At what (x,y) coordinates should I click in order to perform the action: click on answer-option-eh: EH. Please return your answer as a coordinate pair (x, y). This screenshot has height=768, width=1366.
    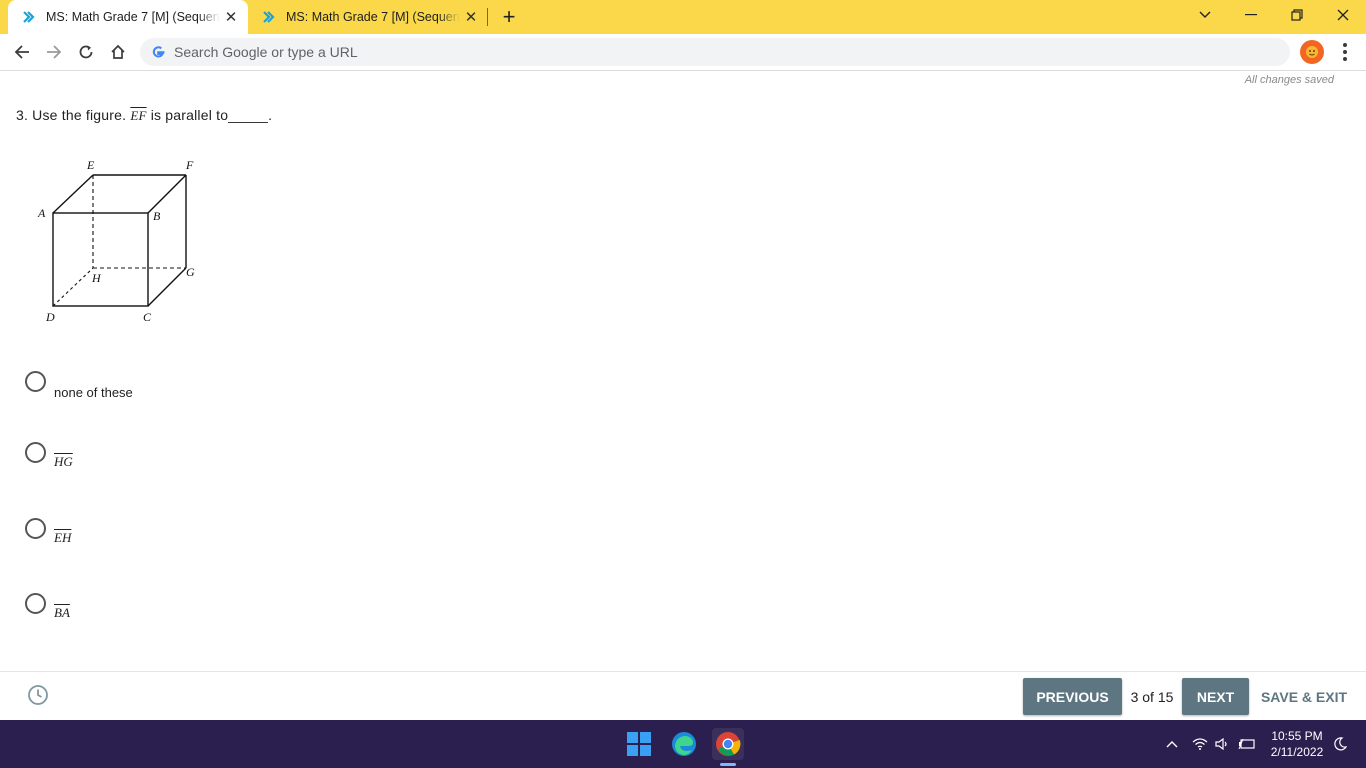
    Looking at the image, I should click on (225, 538).